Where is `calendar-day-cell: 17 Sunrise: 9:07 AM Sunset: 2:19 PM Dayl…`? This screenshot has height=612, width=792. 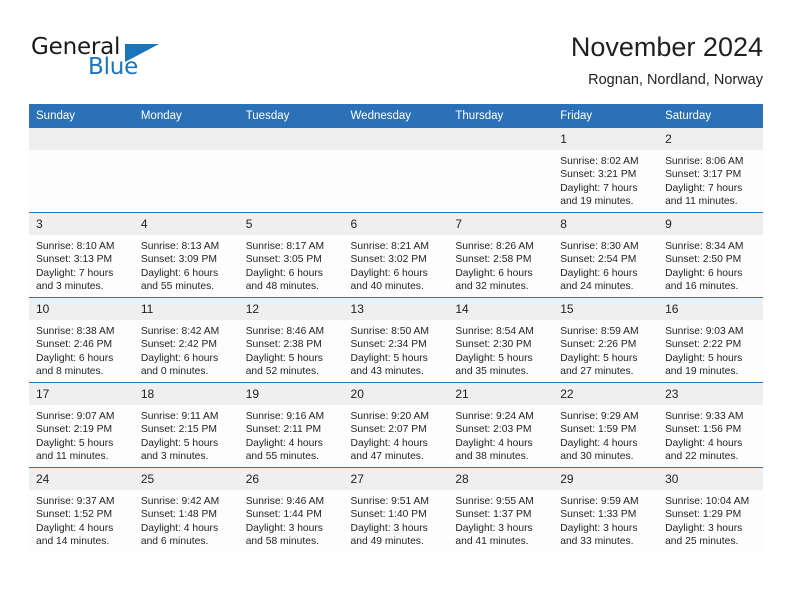 calendar-day-cell: 17 Sunrise: 9:07 AM Sunset: 2:19 PM Dayl… is located at coordinates (81, 425).